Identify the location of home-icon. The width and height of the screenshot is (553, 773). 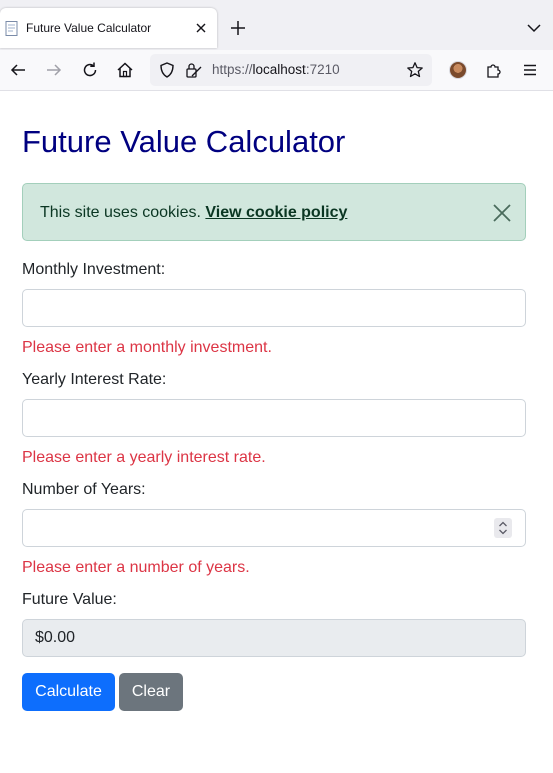
(125, 70).